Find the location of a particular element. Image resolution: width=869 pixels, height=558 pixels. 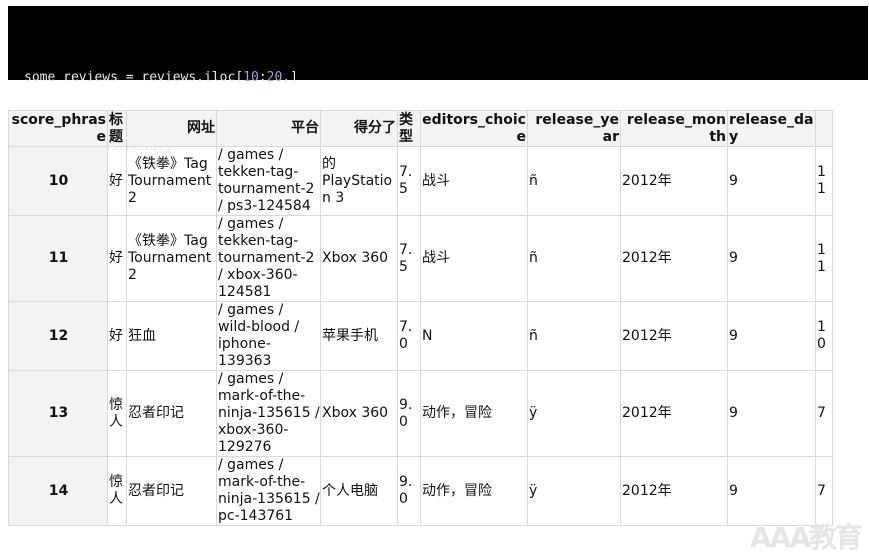

watermark-logo: AAA教育 is located at coordinates (806, 537).